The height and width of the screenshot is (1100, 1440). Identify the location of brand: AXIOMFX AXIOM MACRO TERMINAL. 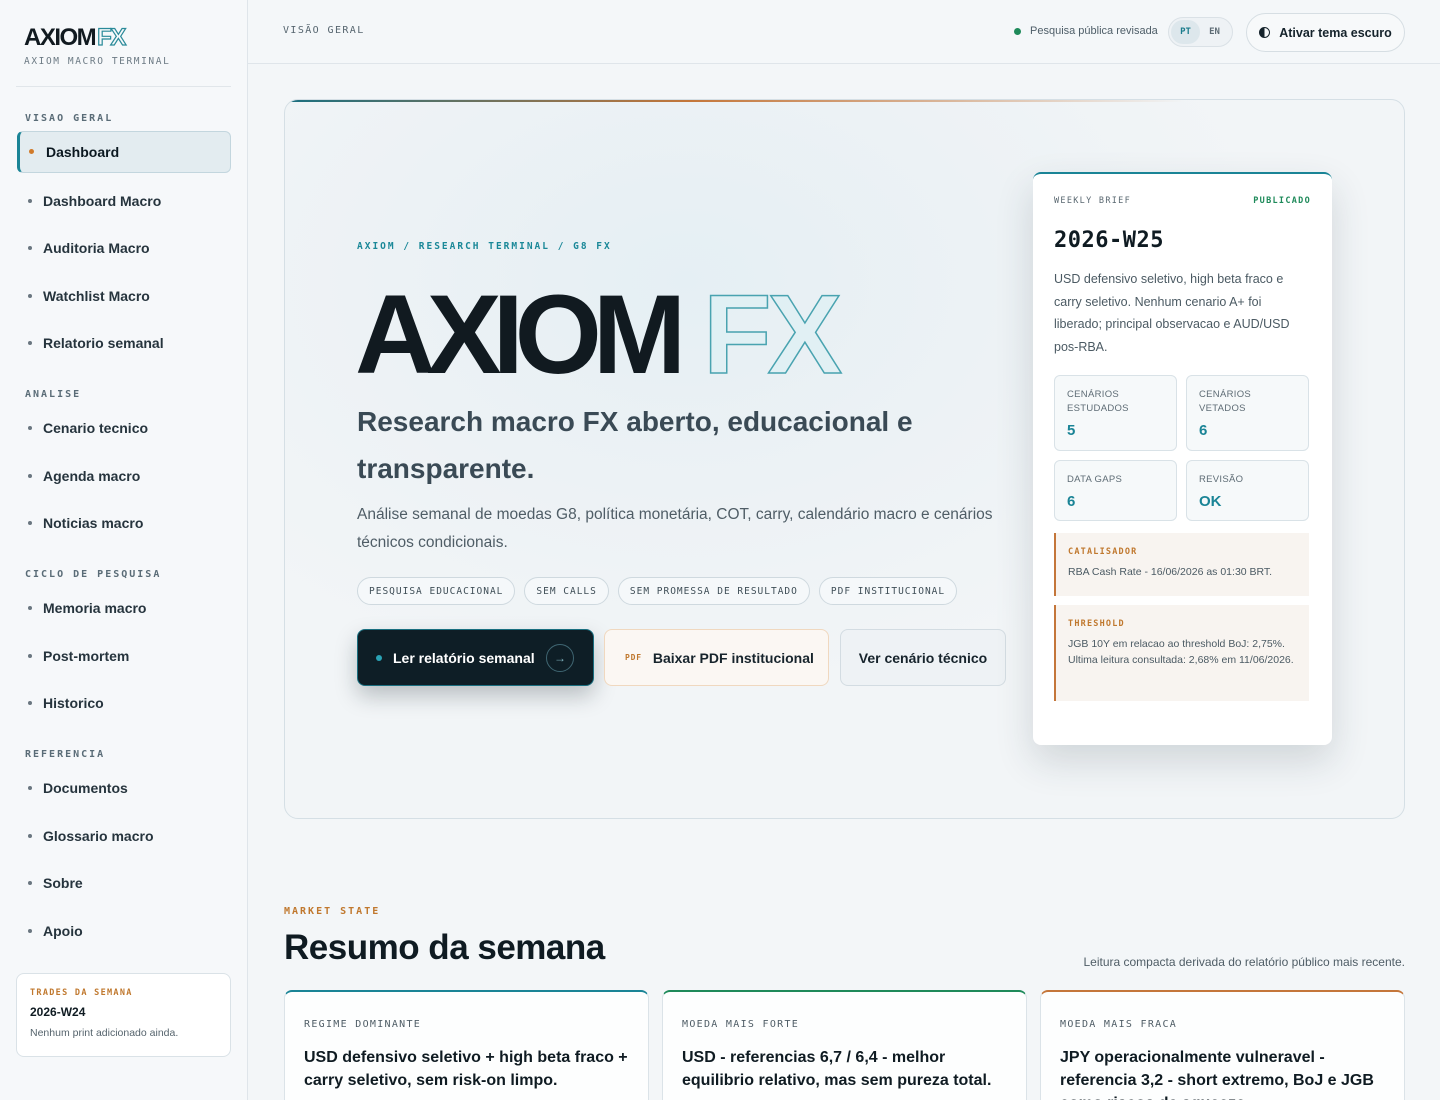
(97, 45).